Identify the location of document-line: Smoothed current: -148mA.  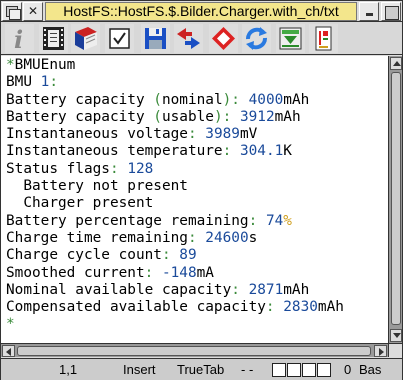
(110, 272).